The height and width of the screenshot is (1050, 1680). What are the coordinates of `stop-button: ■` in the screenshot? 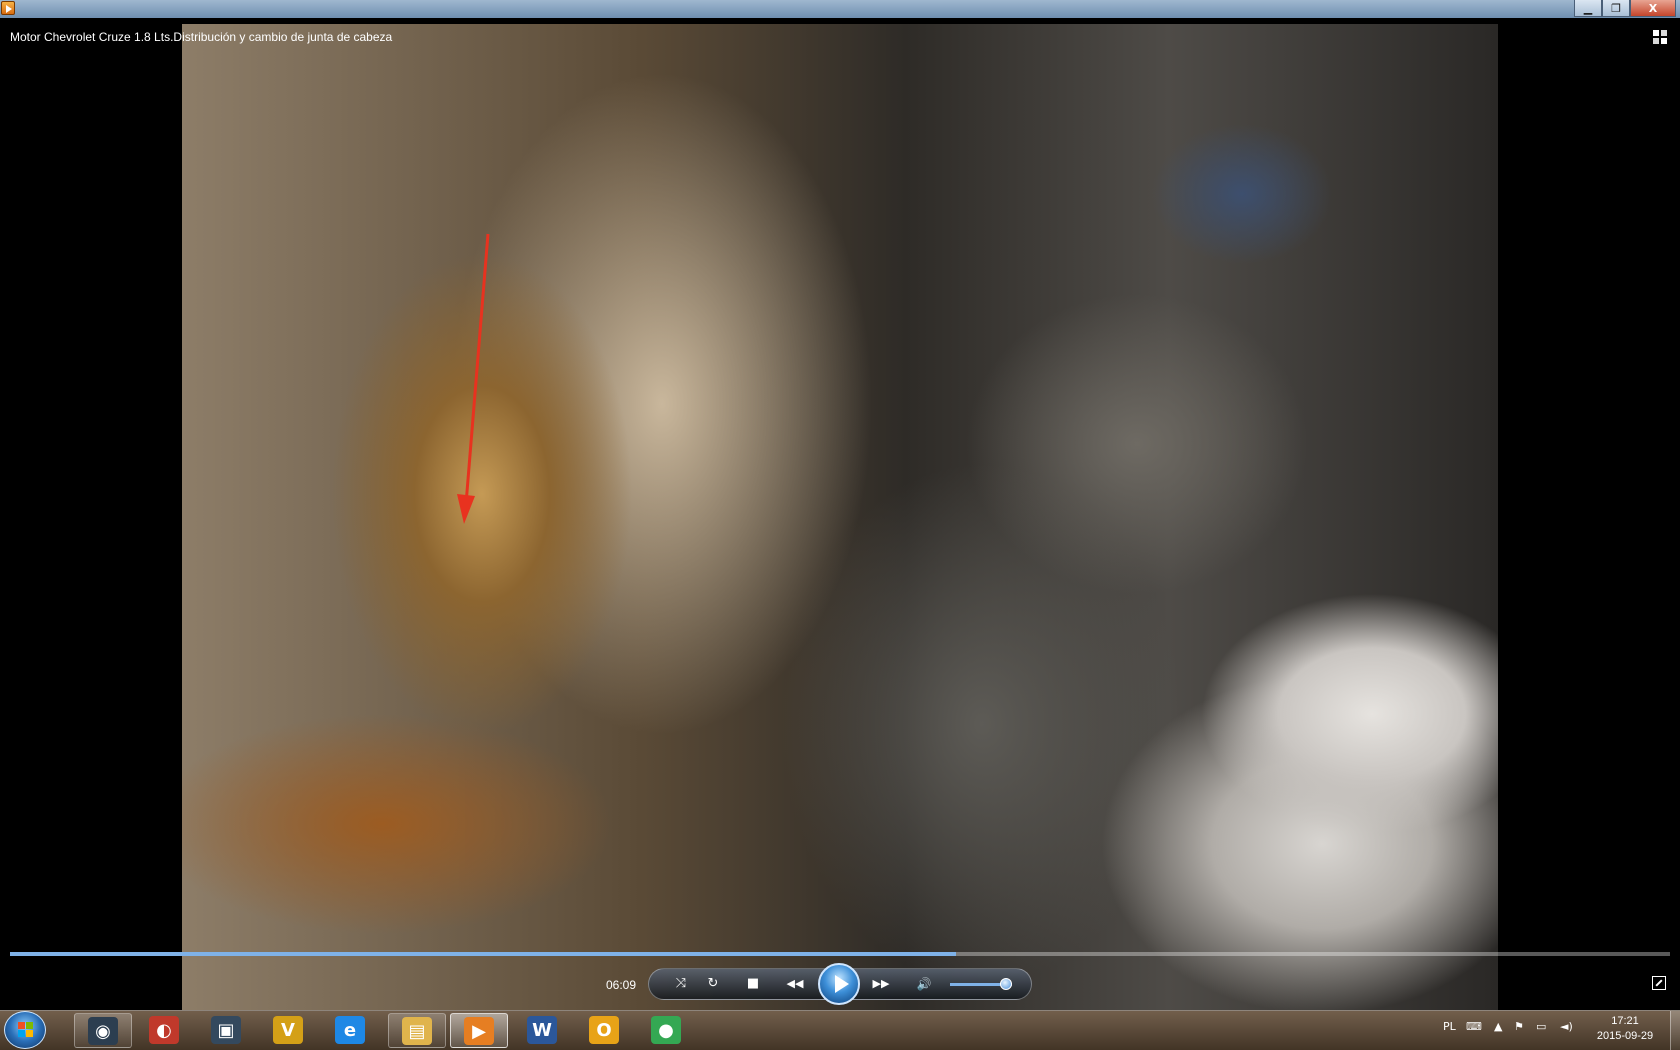 It's located at (753, 984).